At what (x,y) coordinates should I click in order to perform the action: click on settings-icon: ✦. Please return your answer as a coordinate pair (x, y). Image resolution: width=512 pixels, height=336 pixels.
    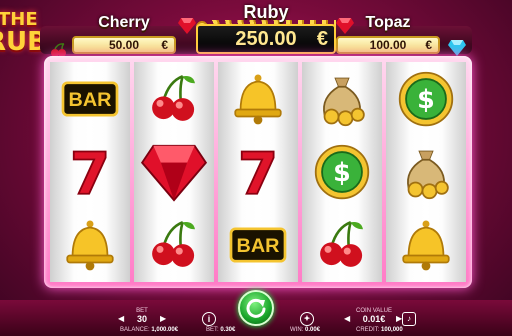
    Looking at the image, I should click on (307, 319).